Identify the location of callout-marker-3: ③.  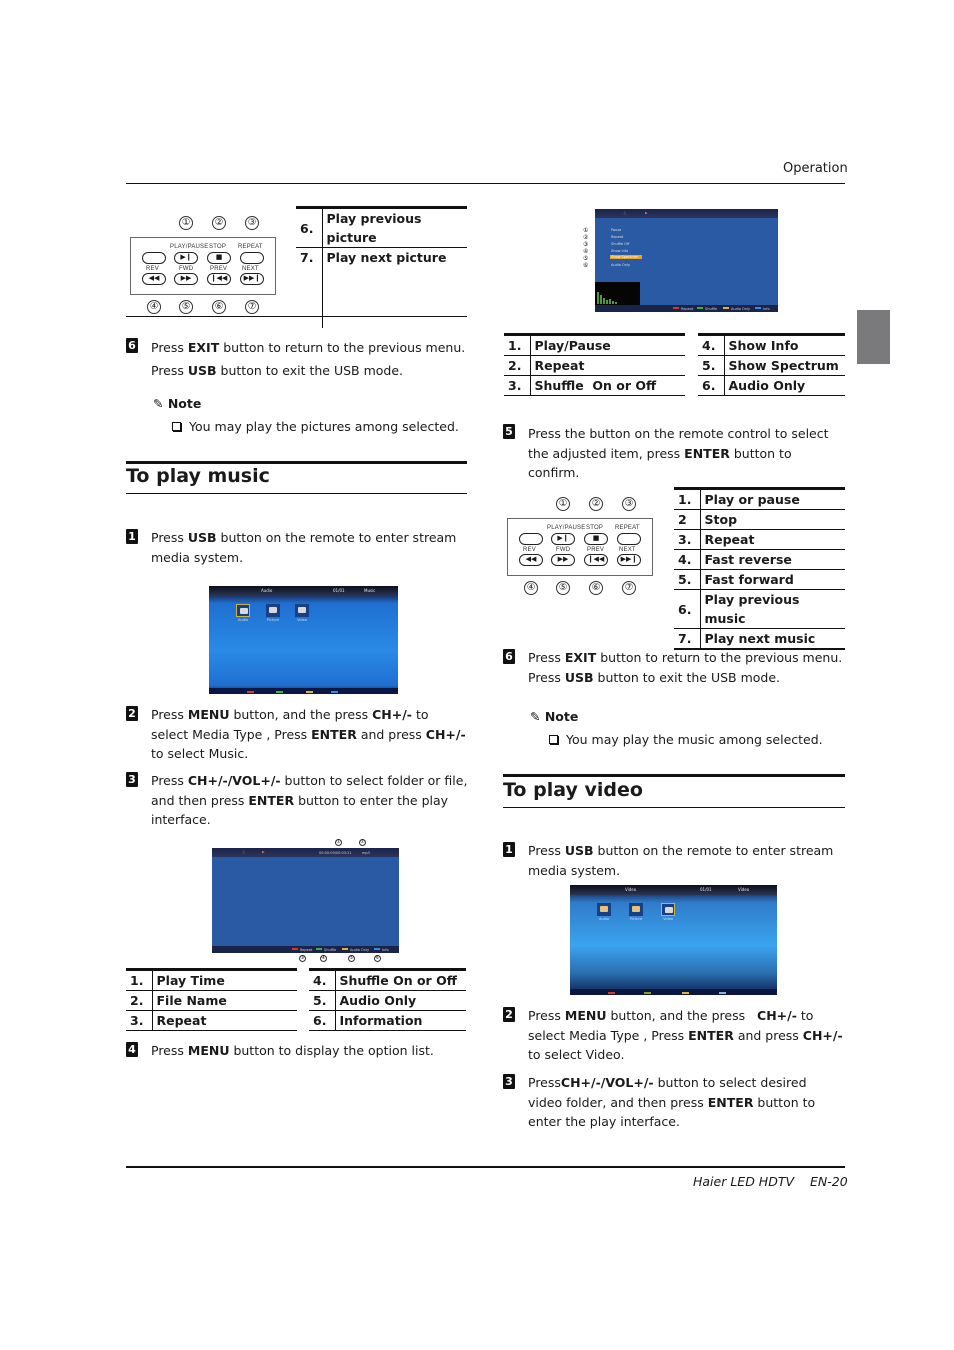
(302, 958).